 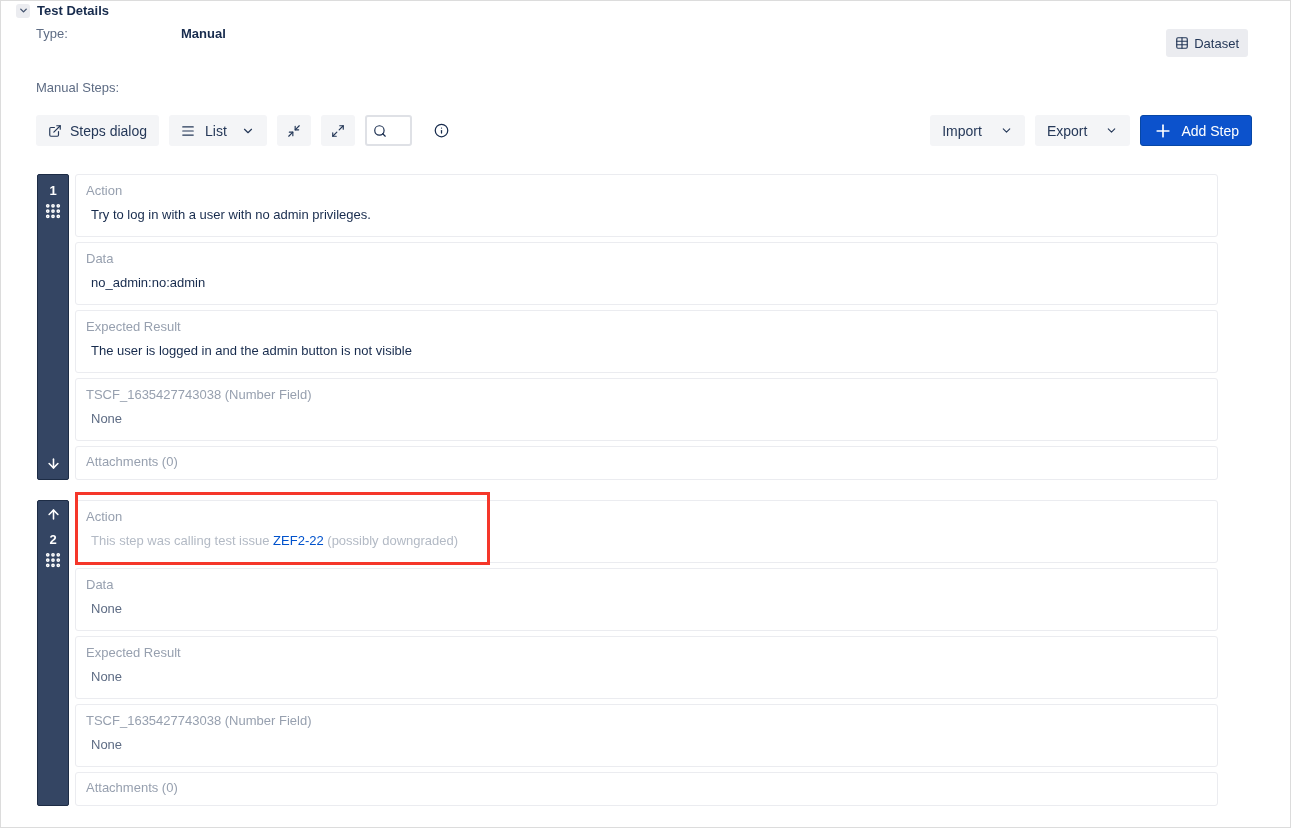 I want to click on steps-dialog-button: Steps dialog, so click(x=98, y=130).